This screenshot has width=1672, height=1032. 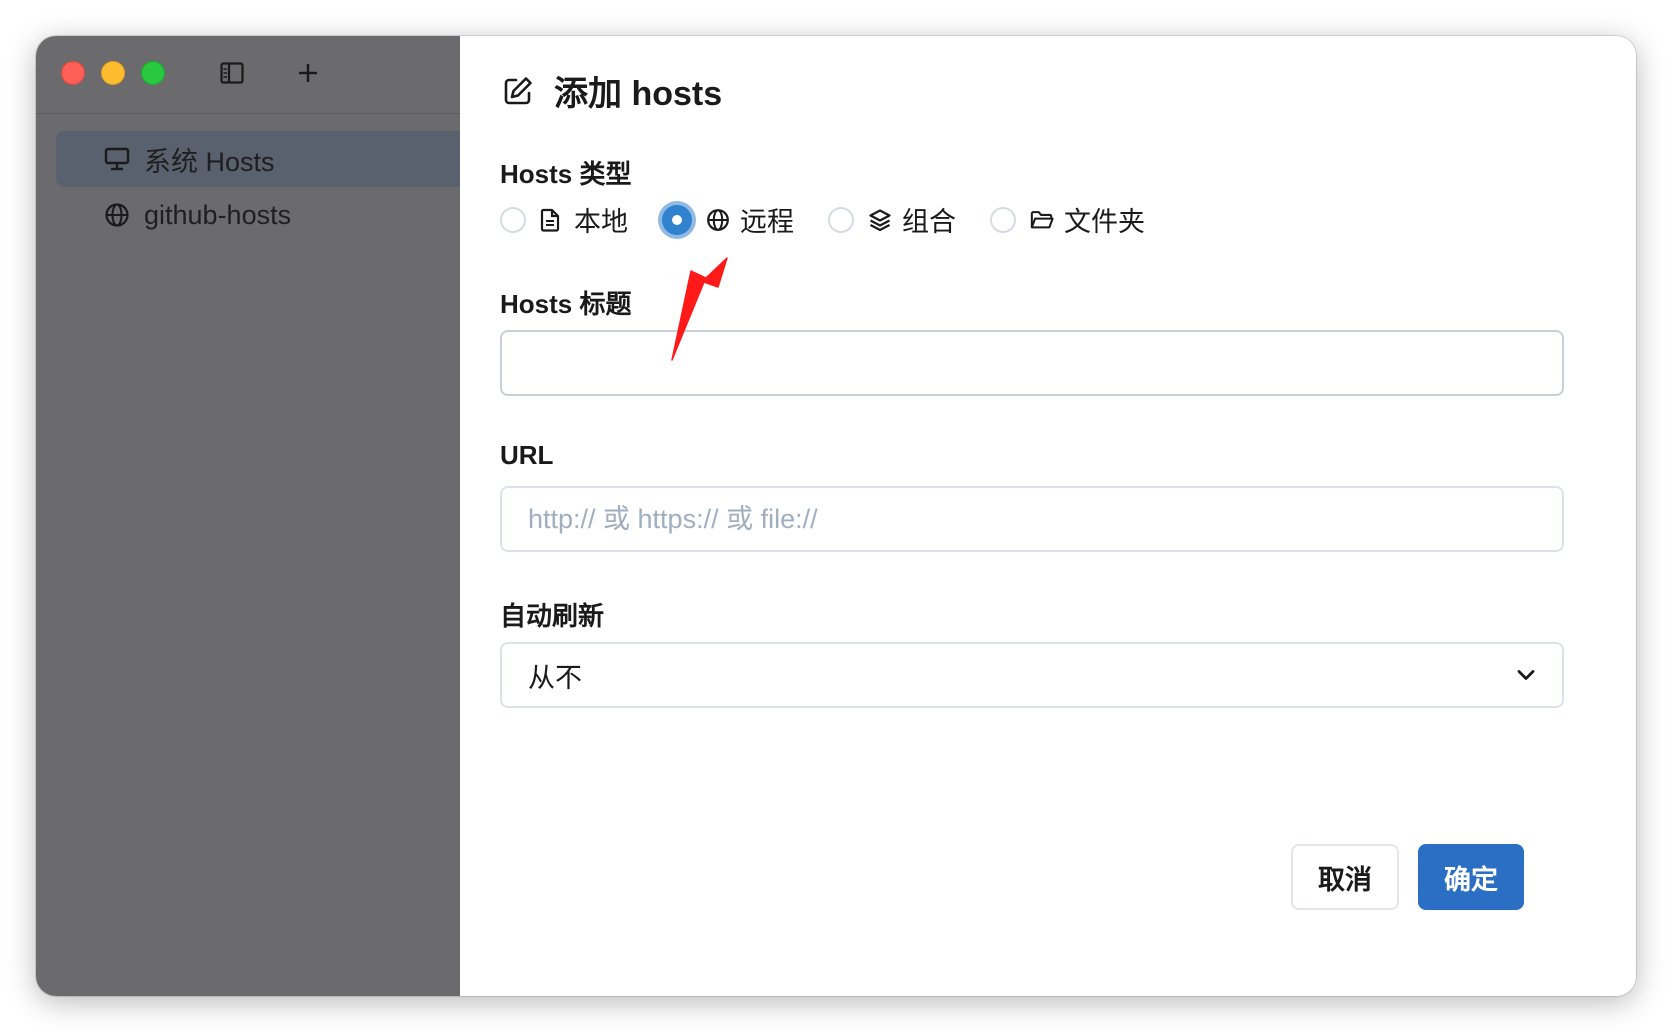 I want to click on auto-refresh-value: 从不, so click(x=555, y=677).